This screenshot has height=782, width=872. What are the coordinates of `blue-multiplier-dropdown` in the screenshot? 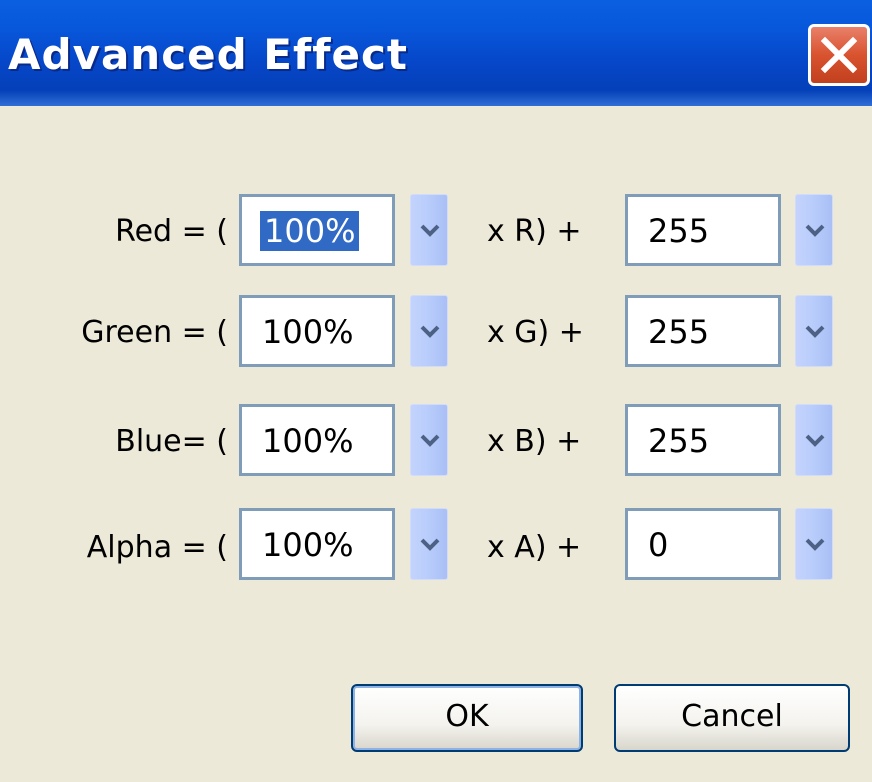 It's located at (429, 440).